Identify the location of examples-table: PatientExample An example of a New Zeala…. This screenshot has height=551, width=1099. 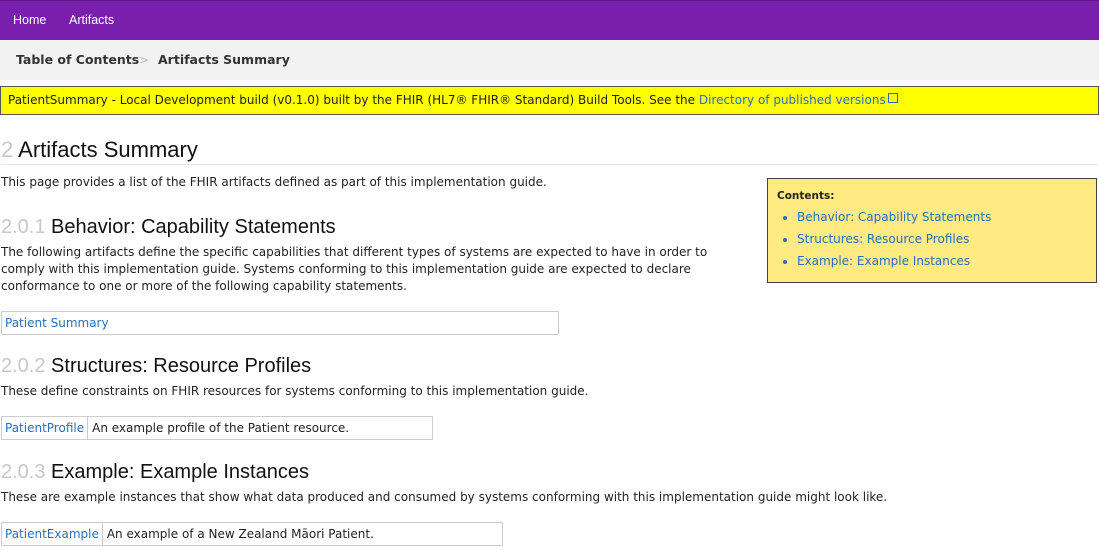
(252, 534).